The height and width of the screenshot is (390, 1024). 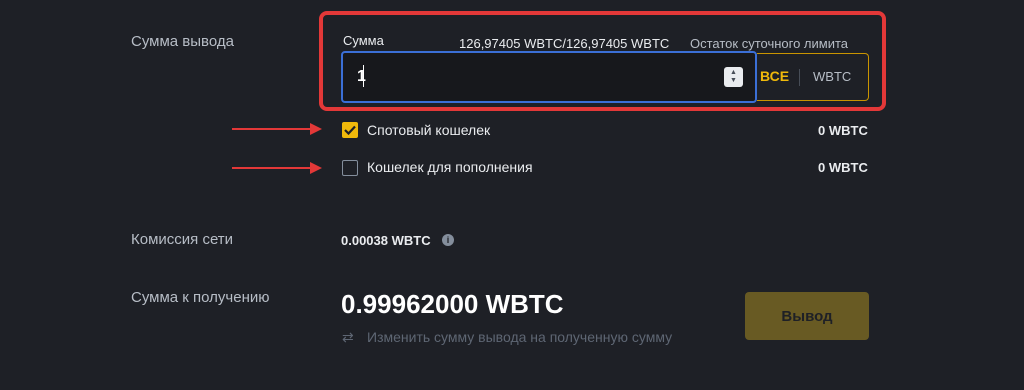 I want to click on check-icon, so click(x=350, y=130).